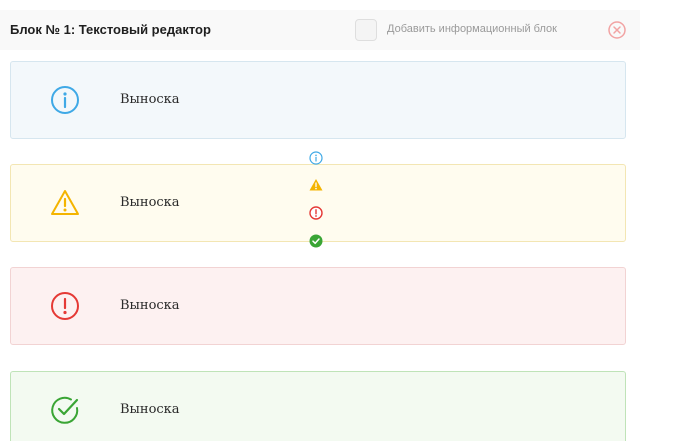 The image size is (681, 441). Describe the element at coordinates (318, 406) in the screenshot. I see `success-callout: Выноска` at that location.